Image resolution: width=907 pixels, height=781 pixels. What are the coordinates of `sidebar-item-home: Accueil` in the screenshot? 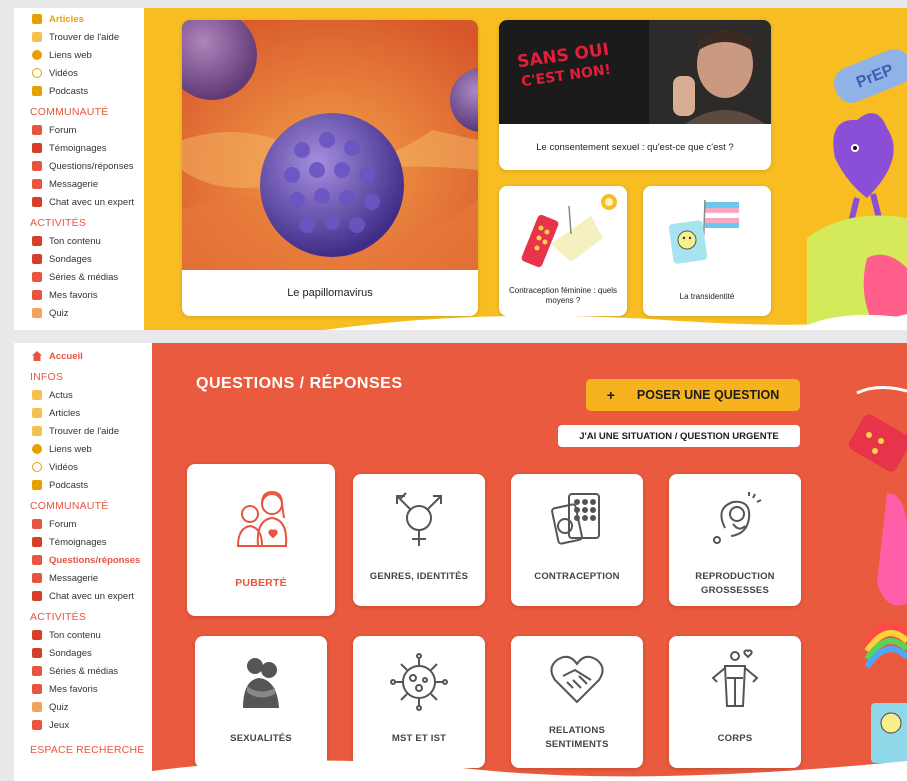 It's located at (83, 356).